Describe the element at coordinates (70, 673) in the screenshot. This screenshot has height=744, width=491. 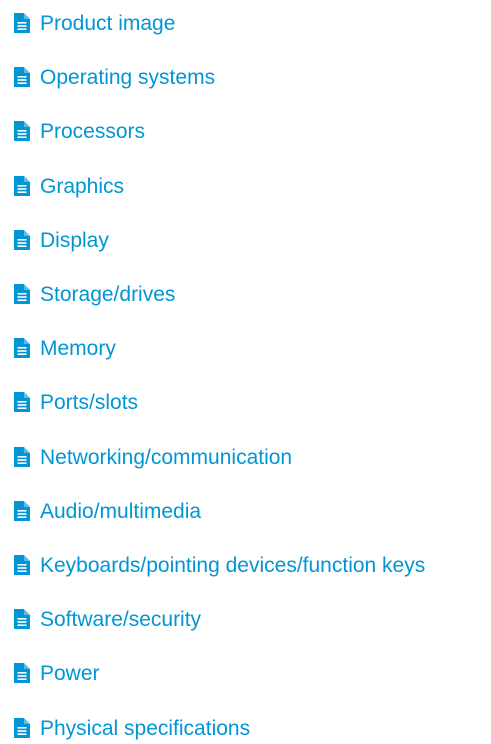
I see `spec-link-label: Power` at that location.